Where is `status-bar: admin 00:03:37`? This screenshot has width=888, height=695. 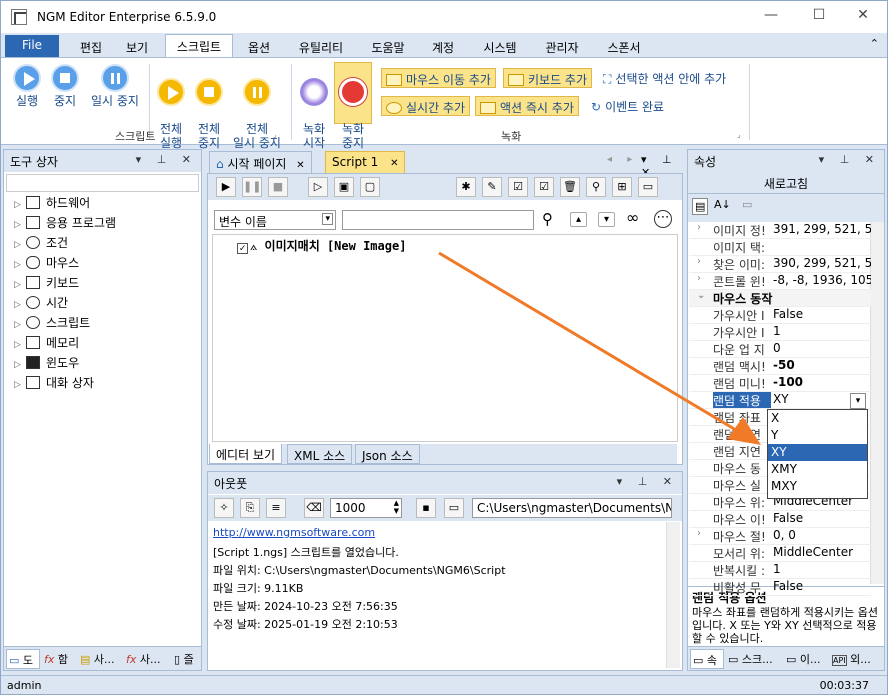 status-bar: admin 00:03:37 is located at coordinates (444, 684).